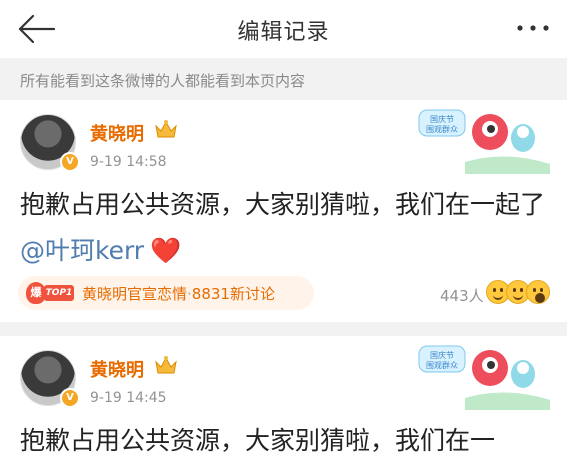 This screenshot has width=567, height=469. What do you see at coordinates (233, 294) in the screenshot?
I see `topic-discussion: 8831新讨论` at bounding box center [233, 294].